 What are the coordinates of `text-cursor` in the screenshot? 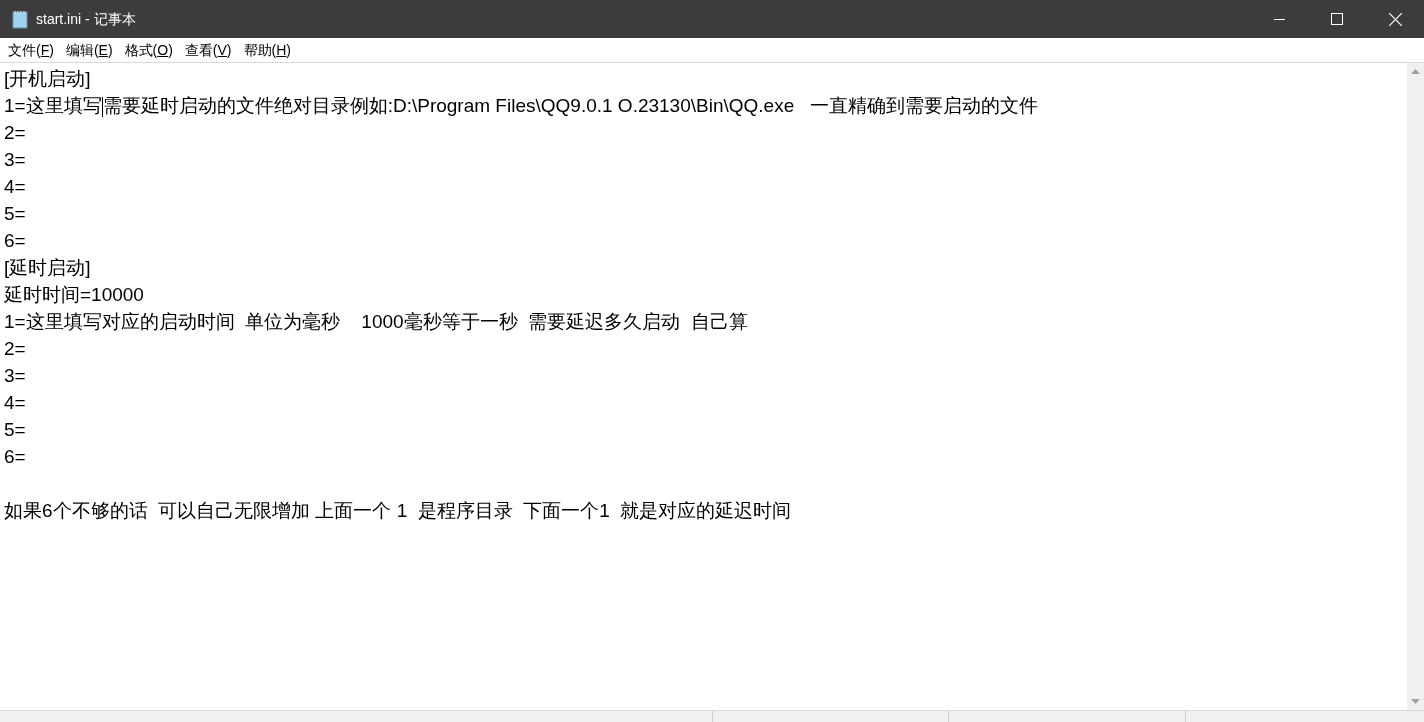 It's located at (102, 107).